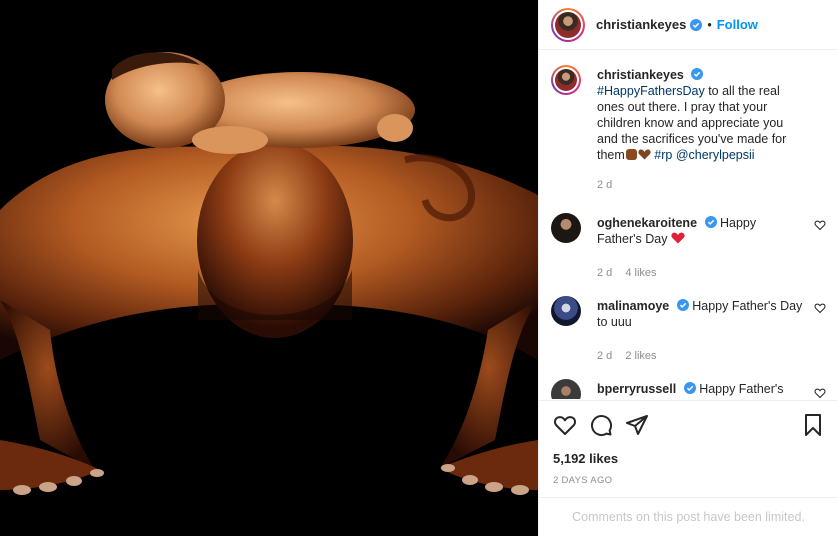 The image size is (837, 536). What do you see at coordinates (644, 154) in the screenshot?
I see `brown-heart-icon` at bounding box center [644, 154].